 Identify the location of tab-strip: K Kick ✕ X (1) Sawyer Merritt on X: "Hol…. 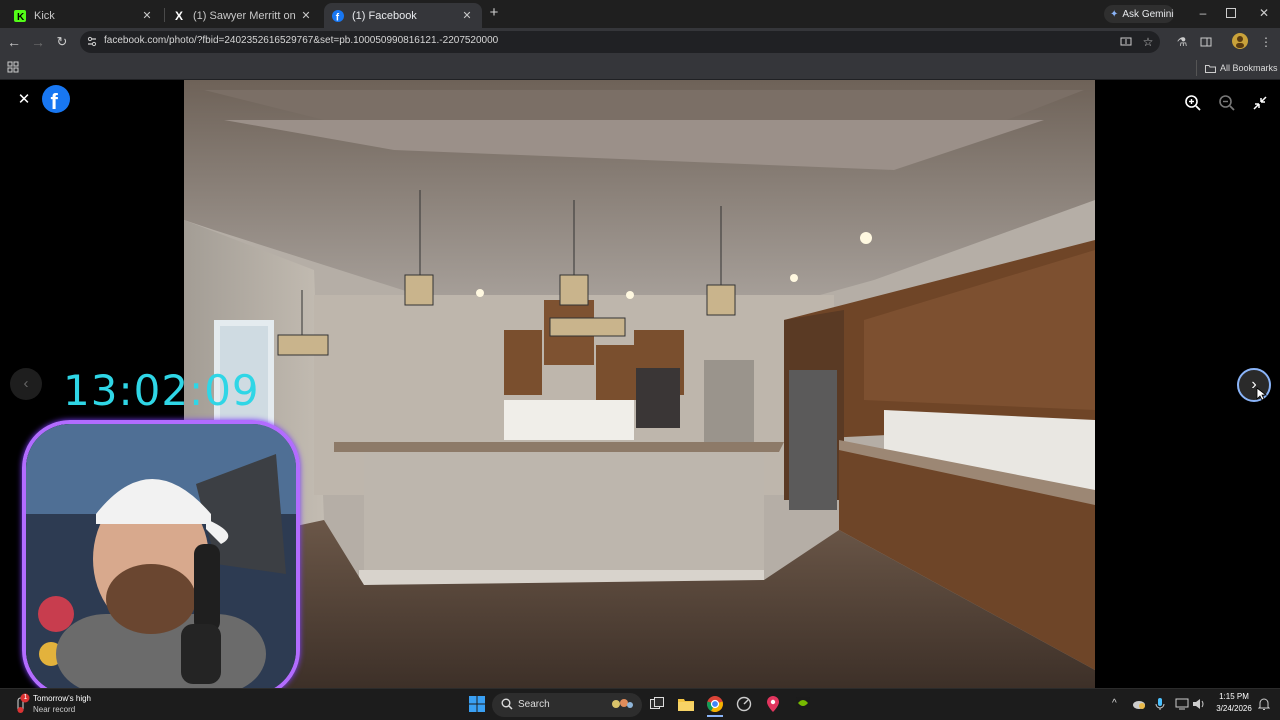
(640, 14).